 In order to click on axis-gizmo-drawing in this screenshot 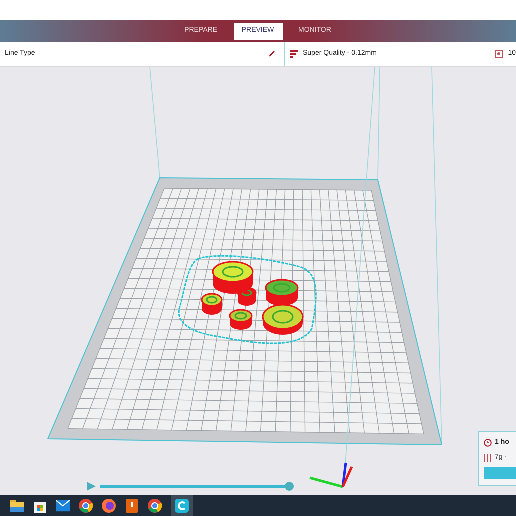, I will do `click(332, 475)`.